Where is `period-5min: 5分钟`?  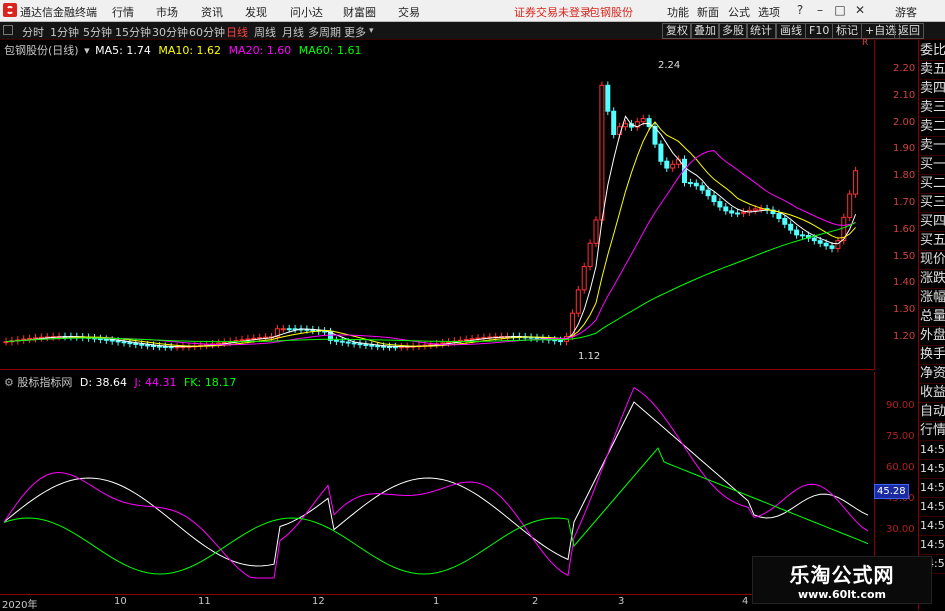 period-5min: 5分钟 is located at coordinates (97, 32).